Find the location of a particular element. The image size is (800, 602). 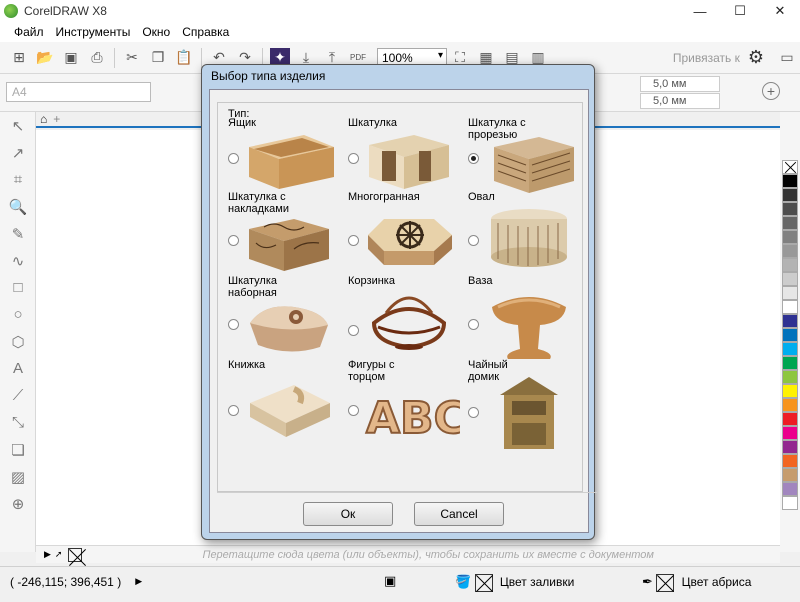

radio-figures is located at coordinates (353, 410).